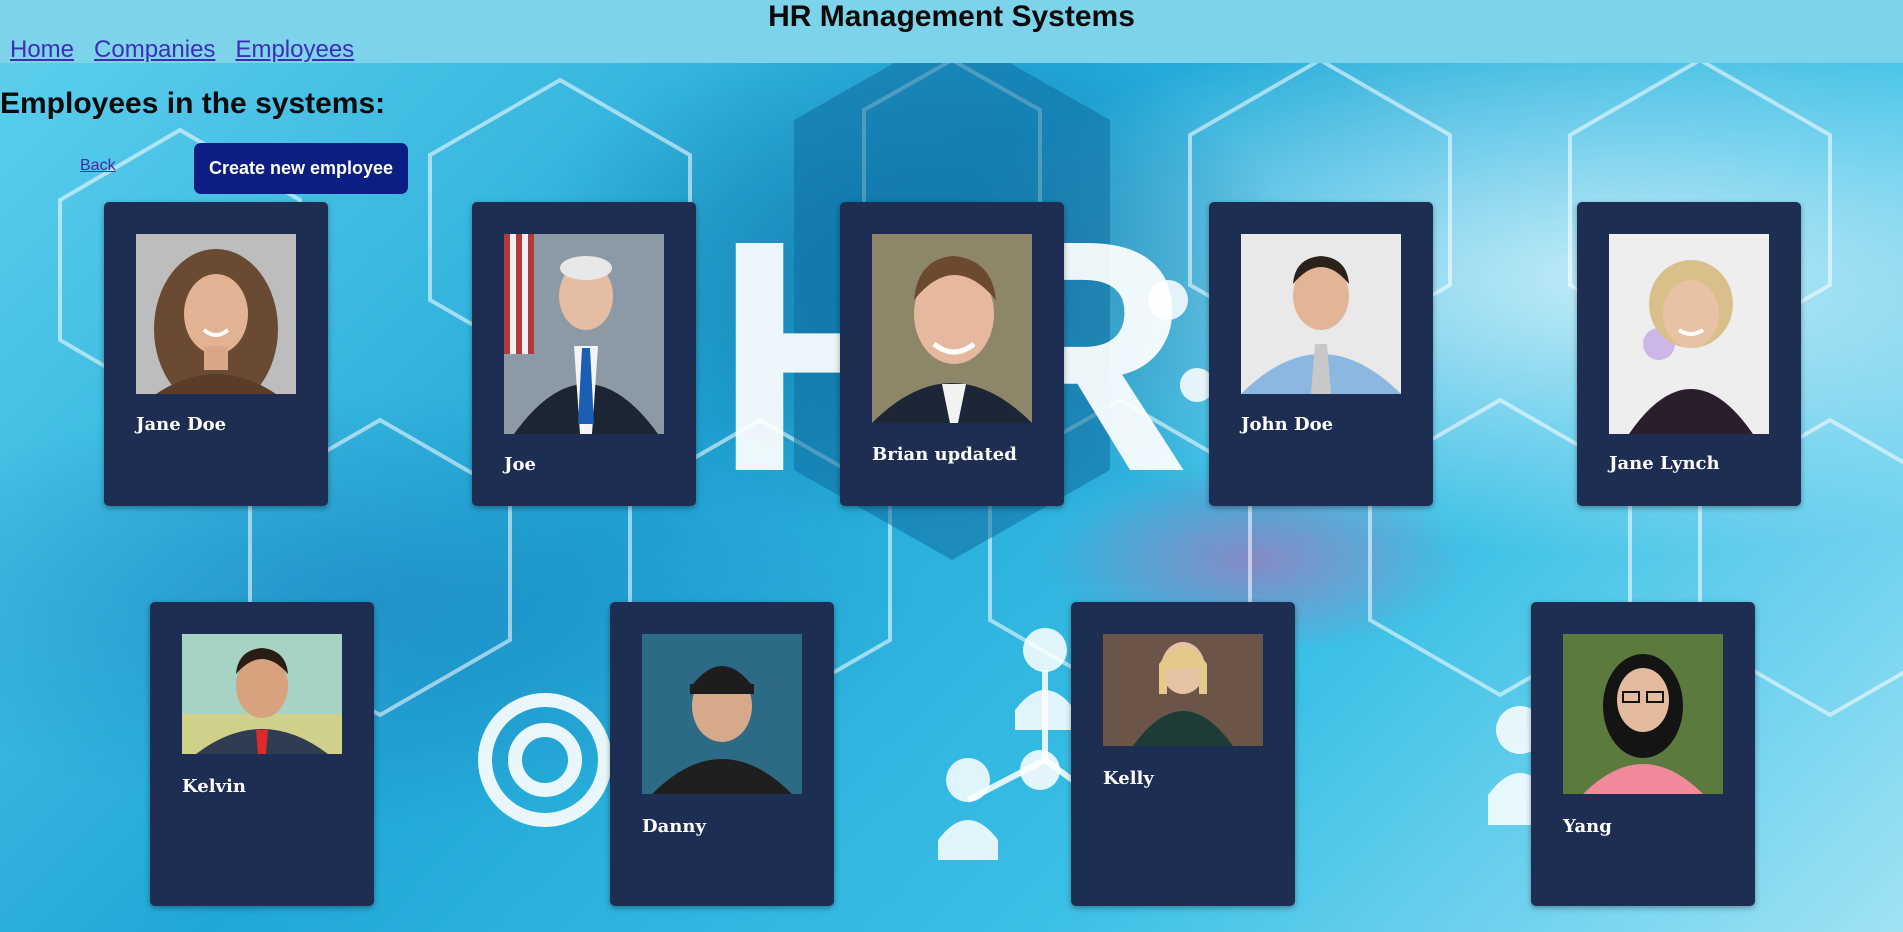  Describe the element at coordinates (951, 16) in the screenshot. I see `app-title: HR Management Systems` at that location.